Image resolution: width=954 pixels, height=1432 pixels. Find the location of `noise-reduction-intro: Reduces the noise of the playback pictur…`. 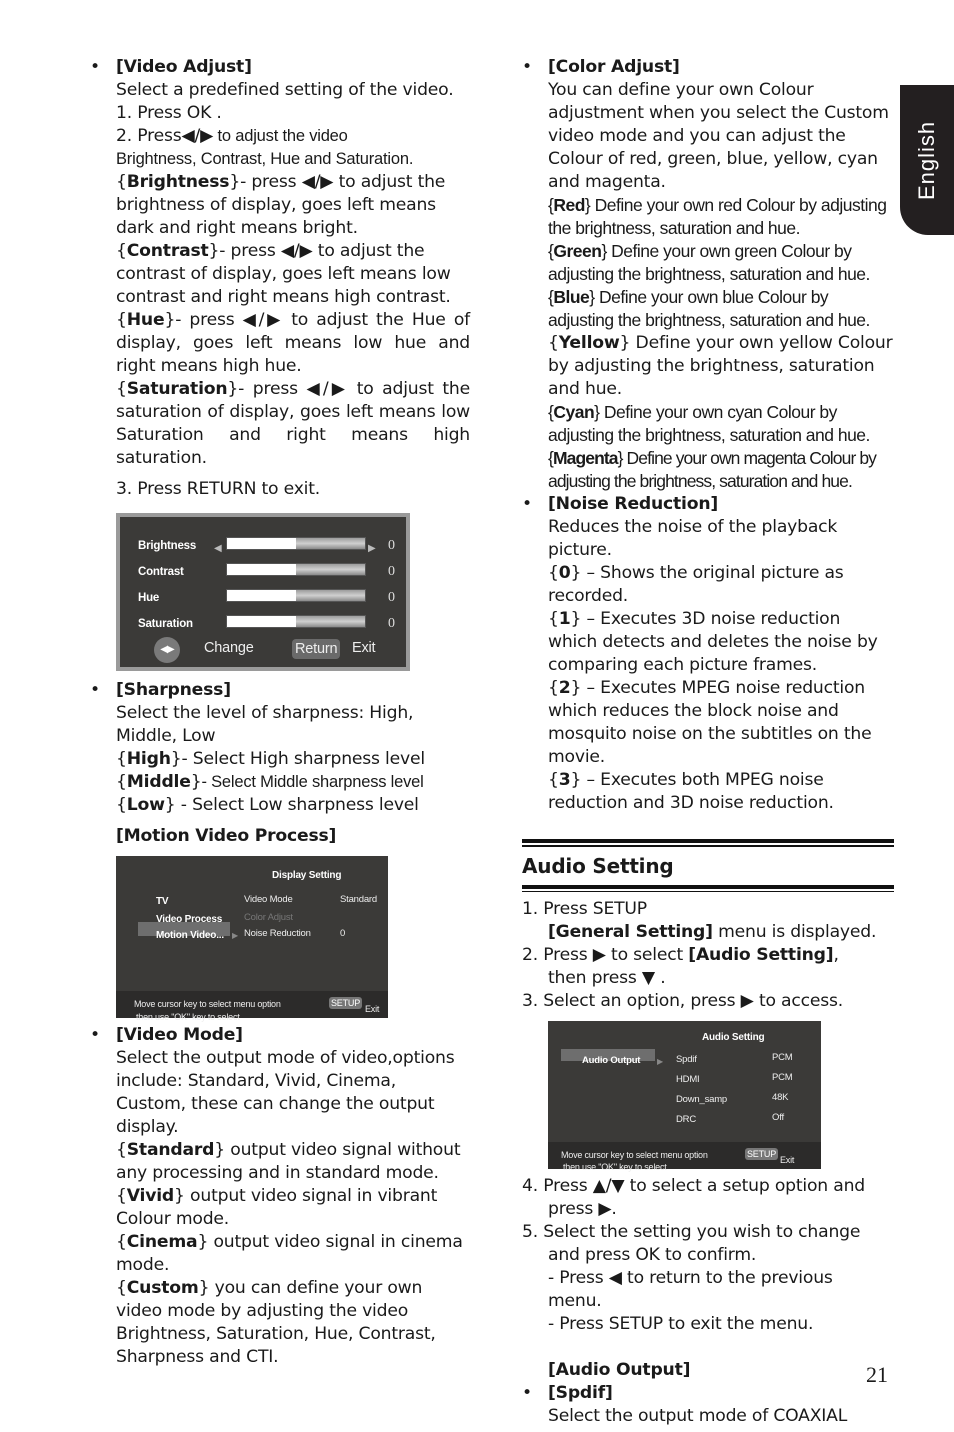

noise-reduction-intro: Reduces the noise of the playback pictur… is located at coordinates (693, 538).